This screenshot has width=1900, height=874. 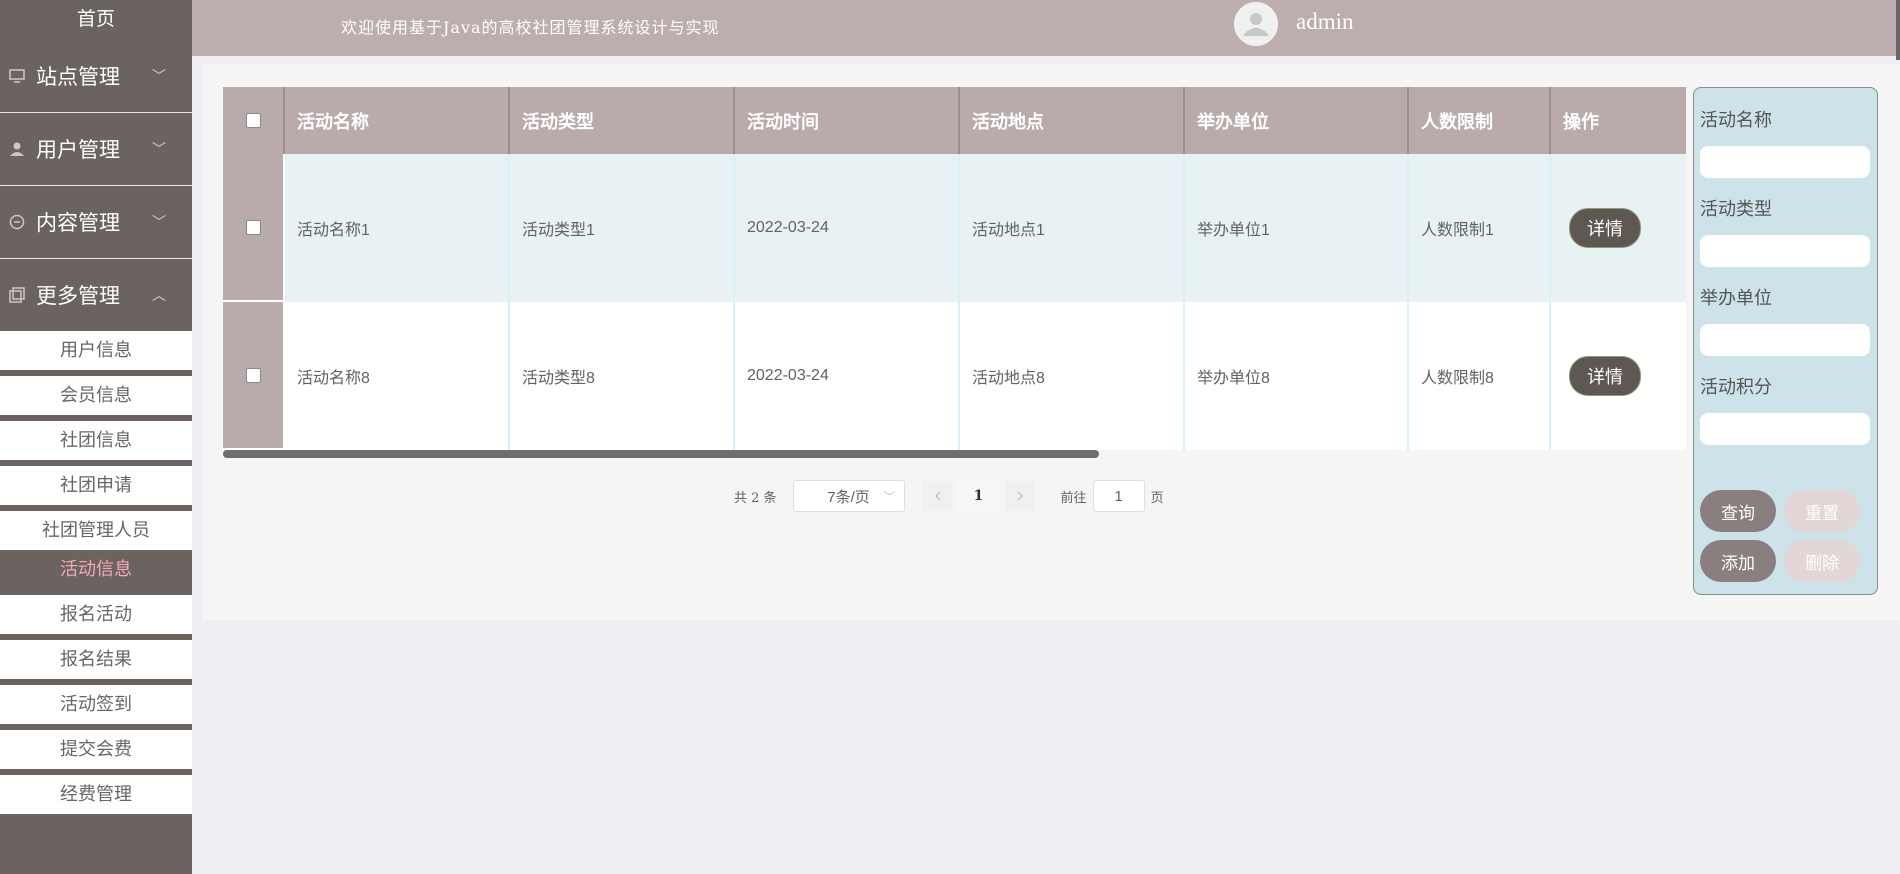 I want to click on menu-group-label: 用户管理, so click(x=78, y=150).